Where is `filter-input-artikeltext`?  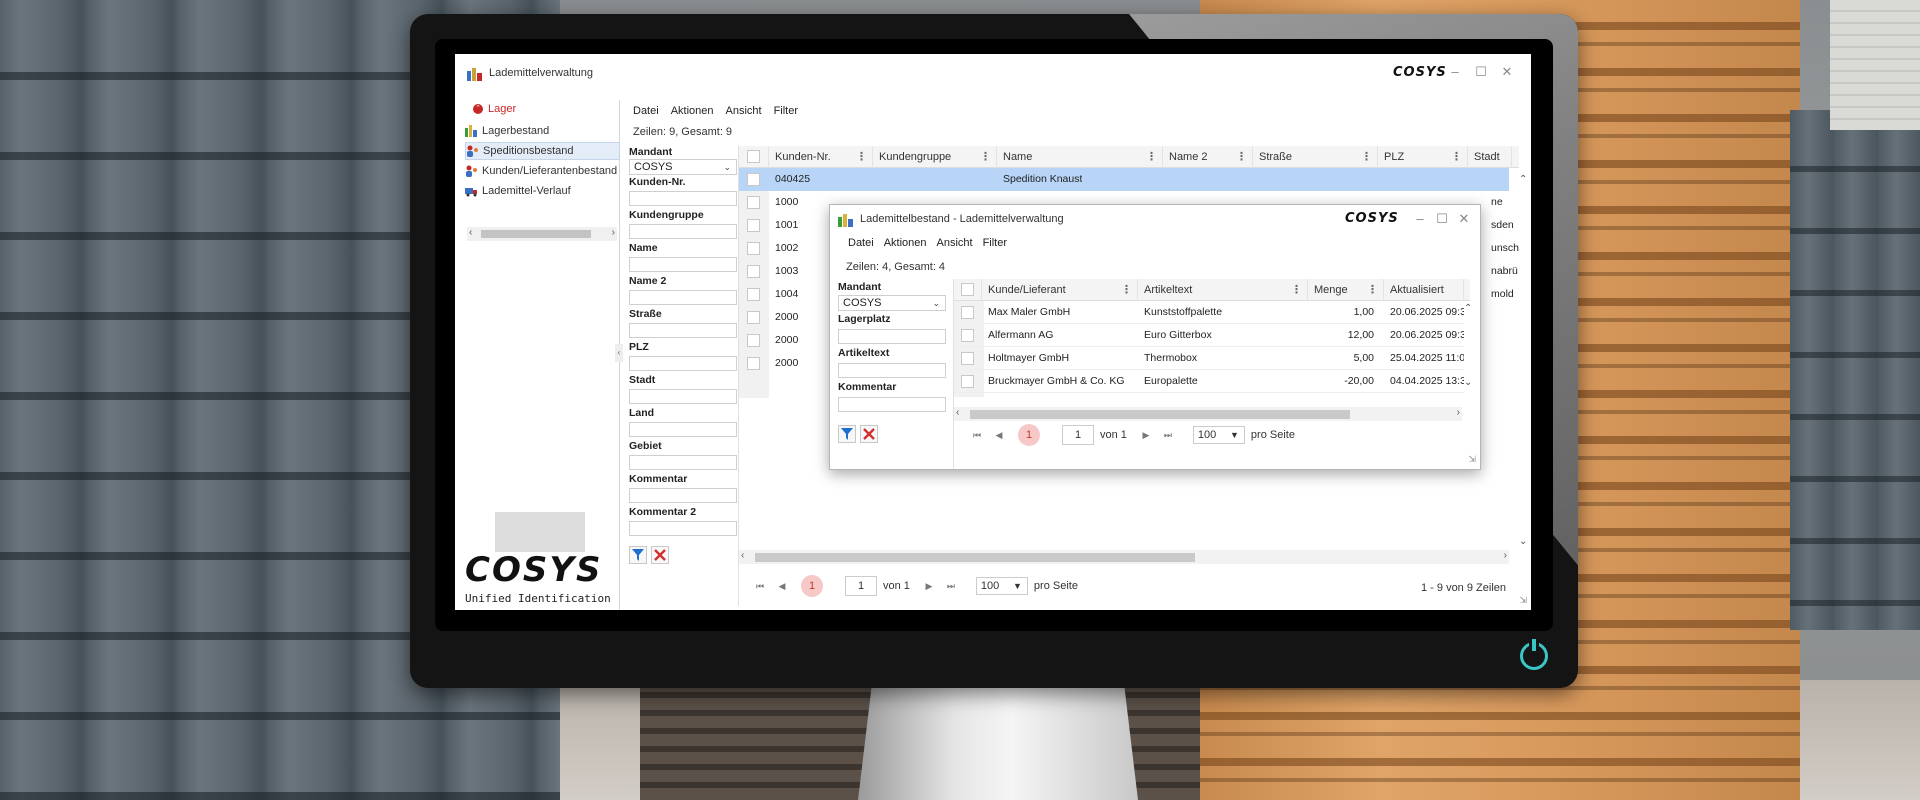
filter-input-artikeltext is located at coordinates (892, 370).